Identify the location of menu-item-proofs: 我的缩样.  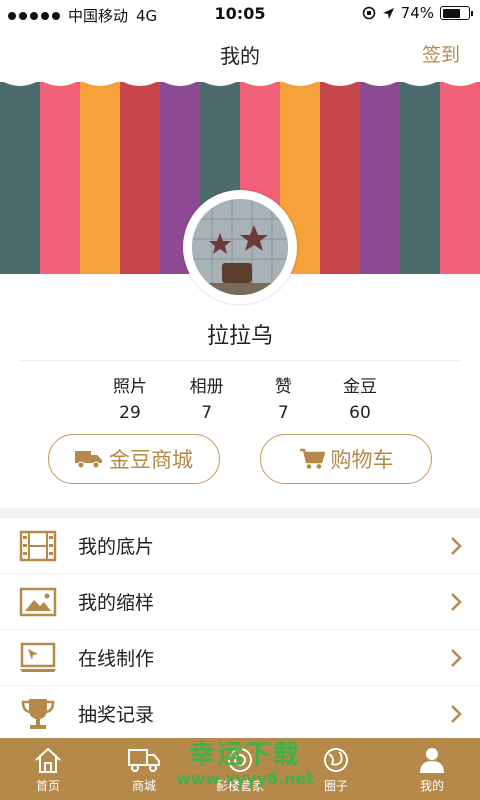
(240, 602).